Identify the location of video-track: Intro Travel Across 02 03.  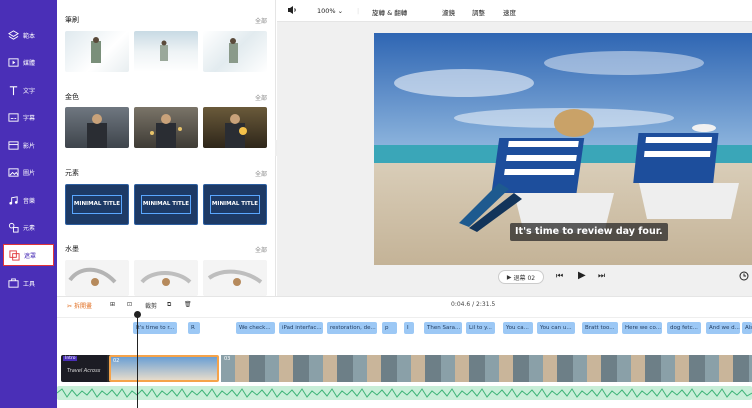
(404, 368).